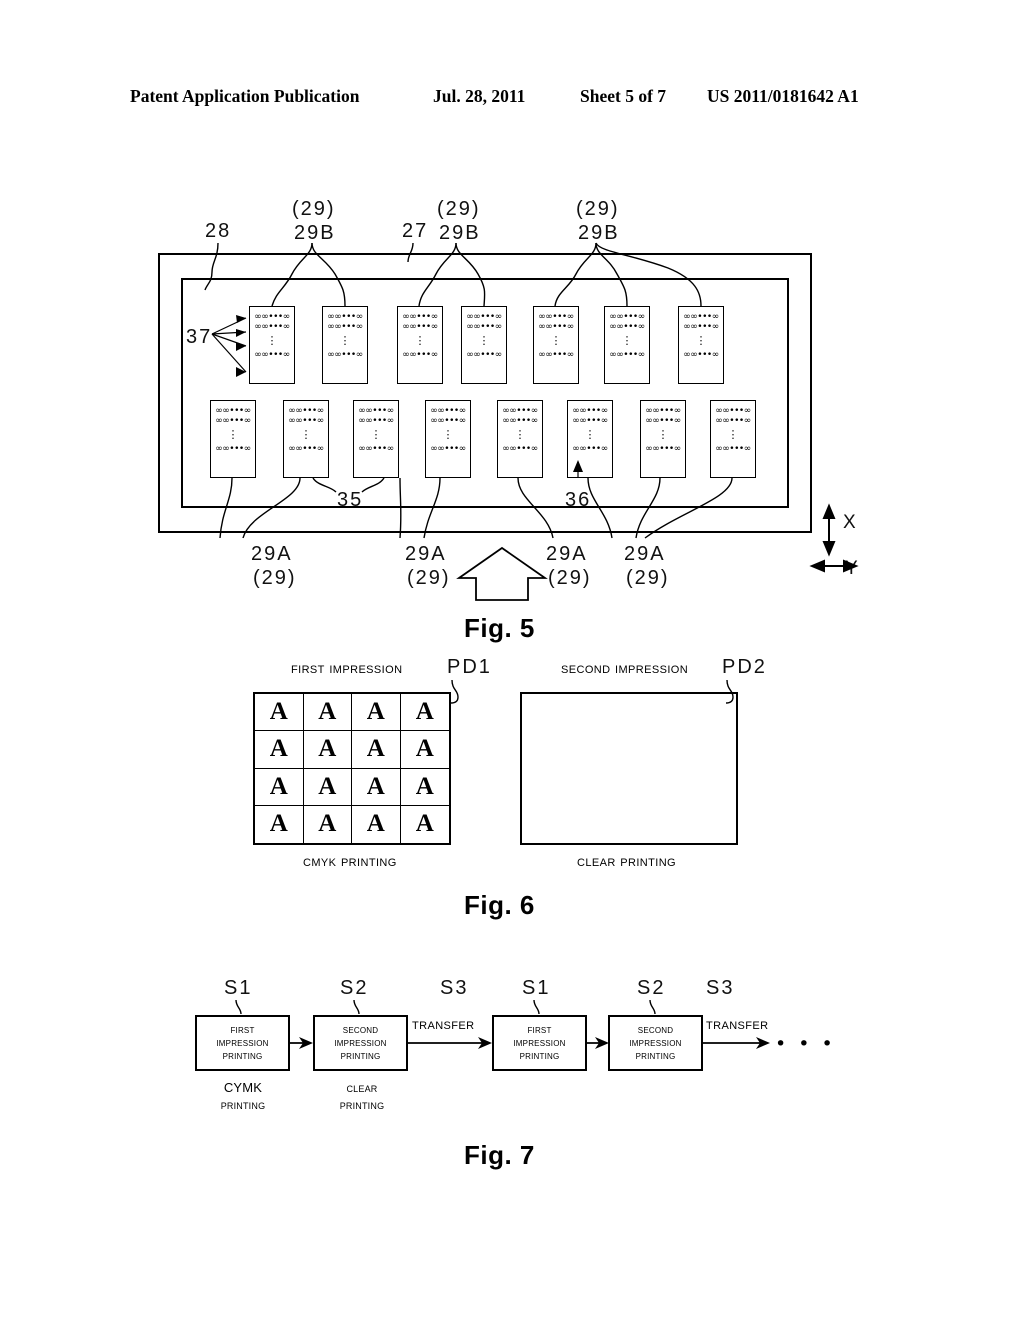 The width and height of the screenshot is (1024, 1320). Describe the element at coordinates (499, 1155) in the screenshot. I see `figure-7-caption: Fig. 7` at that location.